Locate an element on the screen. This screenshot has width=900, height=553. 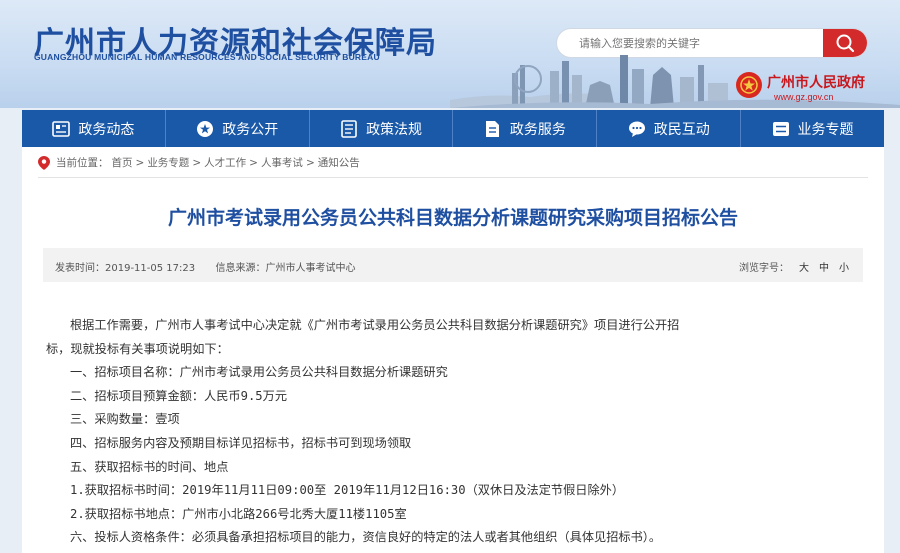
list-icon is located at coordinates (781, 129).